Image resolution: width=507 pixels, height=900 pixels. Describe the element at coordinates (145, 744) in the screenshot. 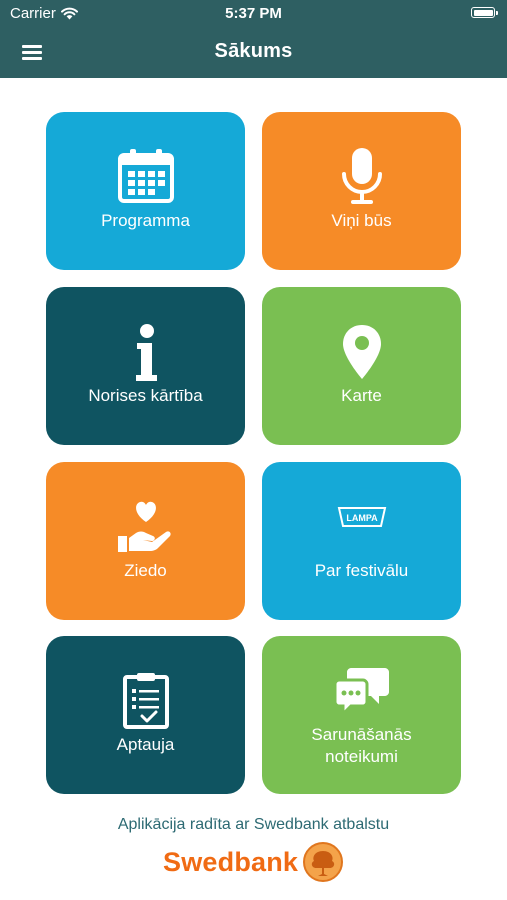

I see `tile-label: Aptauja` at that location.